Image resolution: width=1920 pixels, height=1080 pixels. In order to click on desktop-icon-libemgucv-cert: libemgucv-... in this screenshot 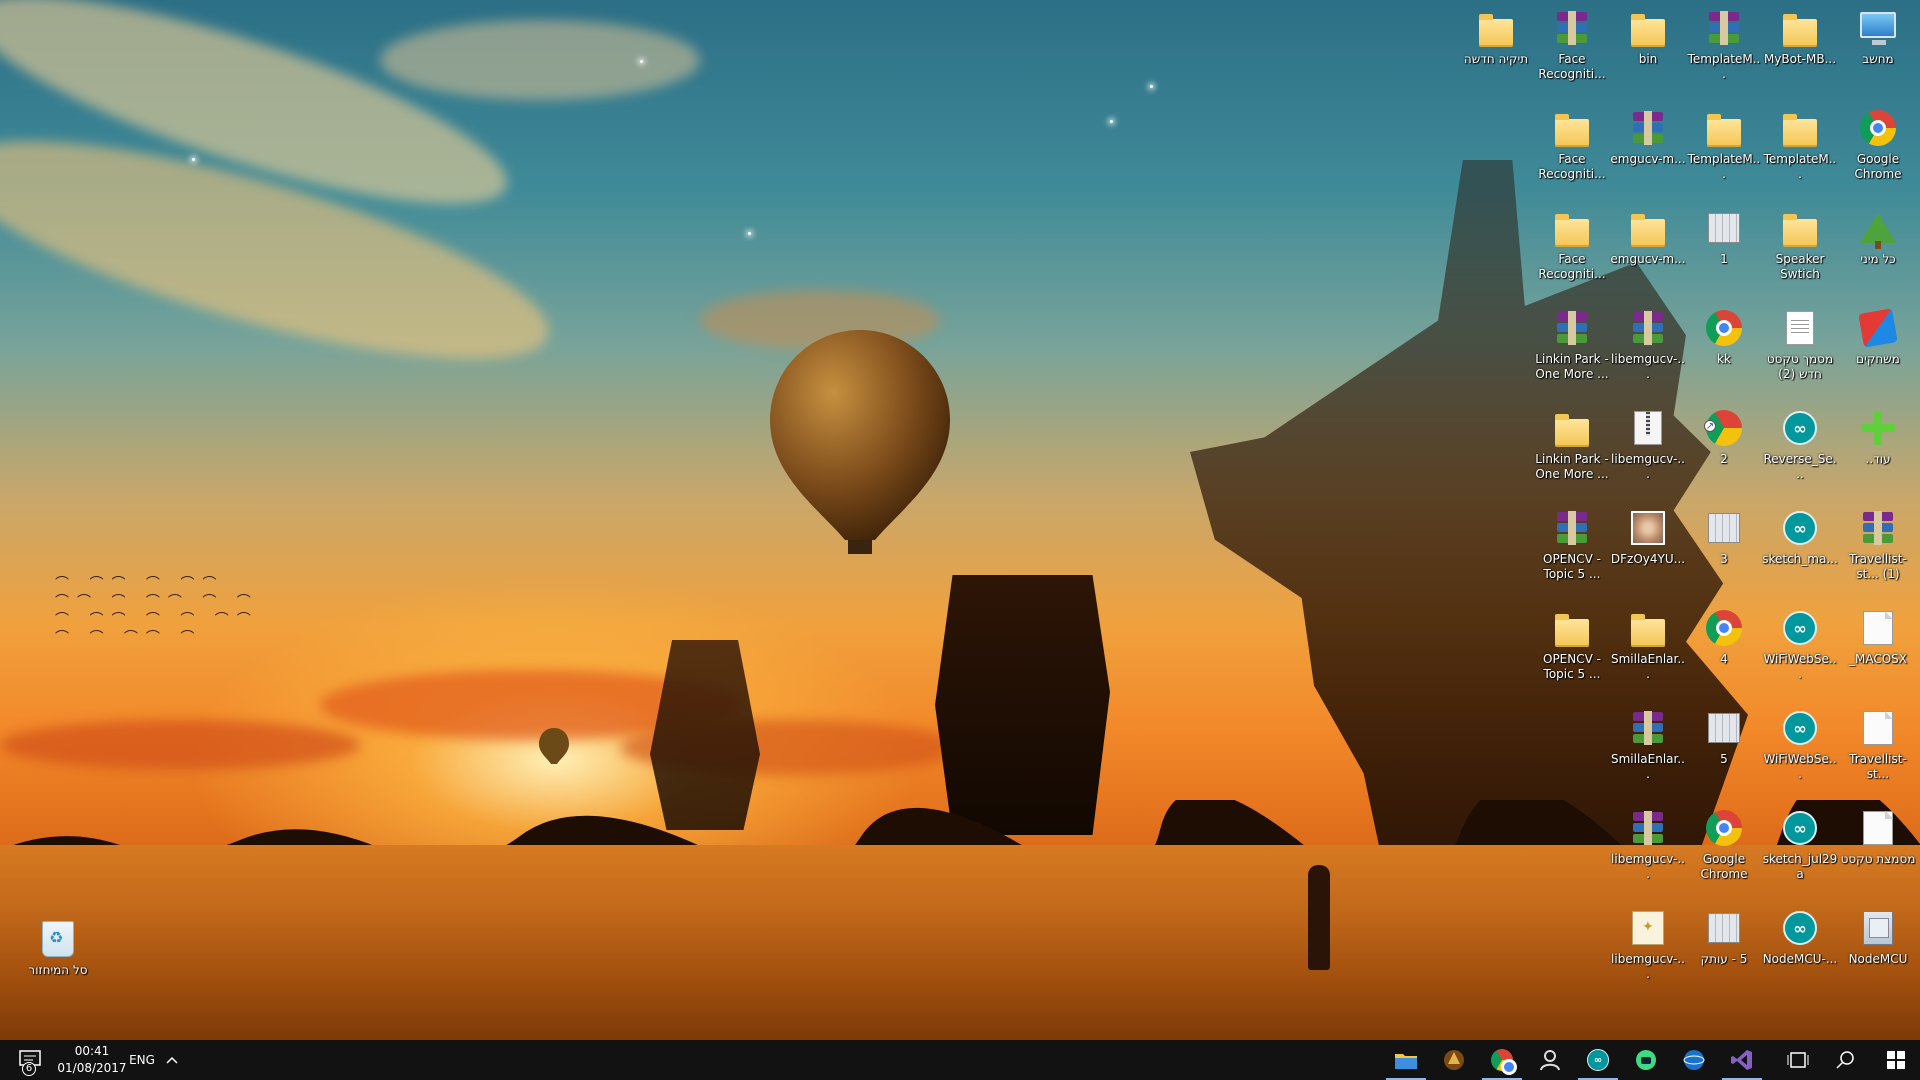, I will do `click(1648, 954)`.